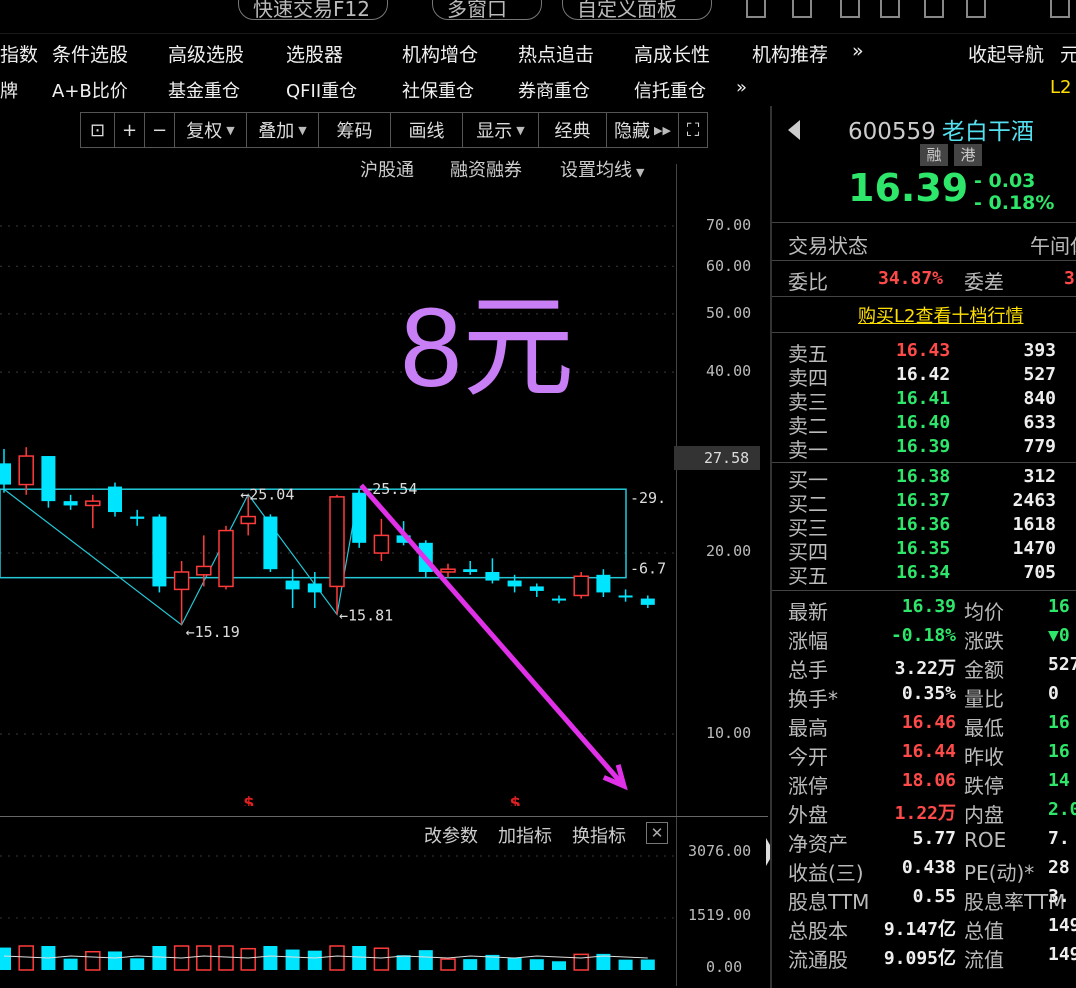 Image resolution: width=1076 pixels, height=988 pixels. What do you see at coordinates (554, 90) in the screenshot?
I see `menu-broker-heavy: 券商重仓` at bounding box center [554, 90].